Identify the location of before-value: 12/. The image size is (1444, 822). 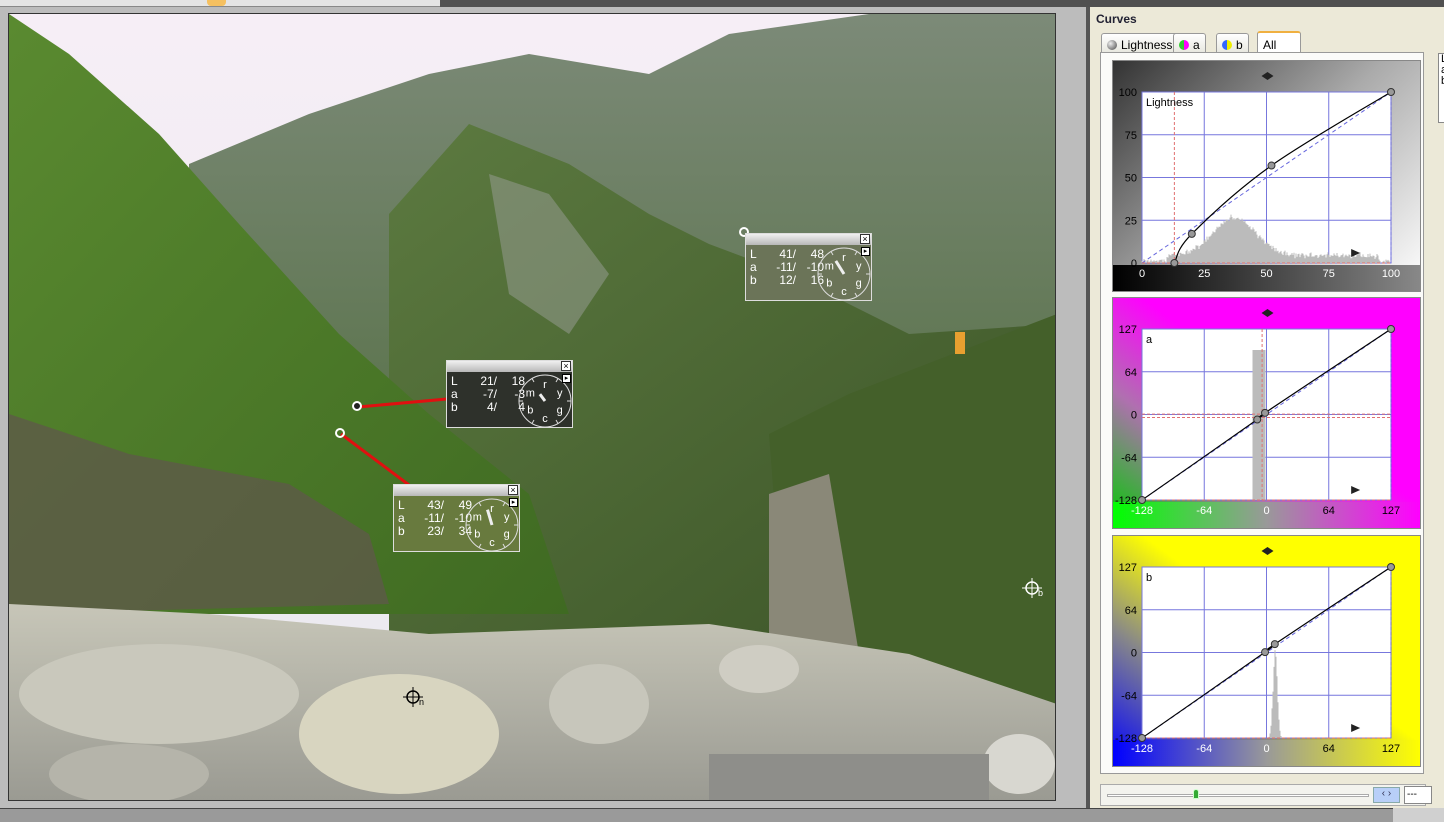
(780, 280).